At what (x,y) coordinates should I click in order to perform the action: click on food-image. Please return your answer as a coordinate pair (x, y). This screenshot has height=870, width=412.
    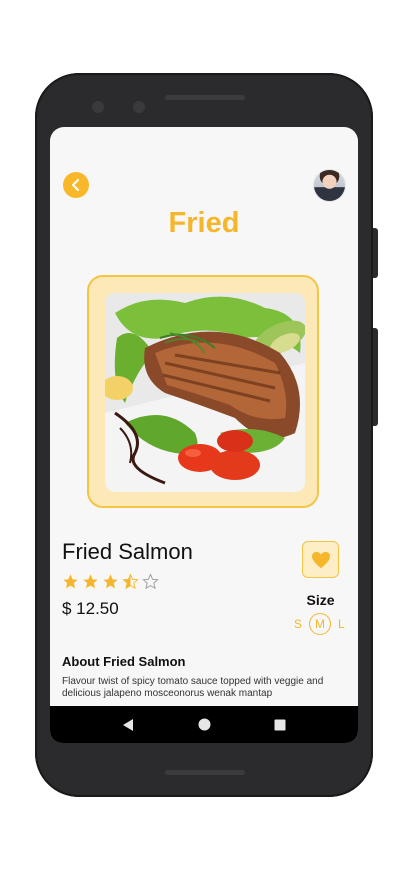
    Looking at the image, I should click on (205, 392).